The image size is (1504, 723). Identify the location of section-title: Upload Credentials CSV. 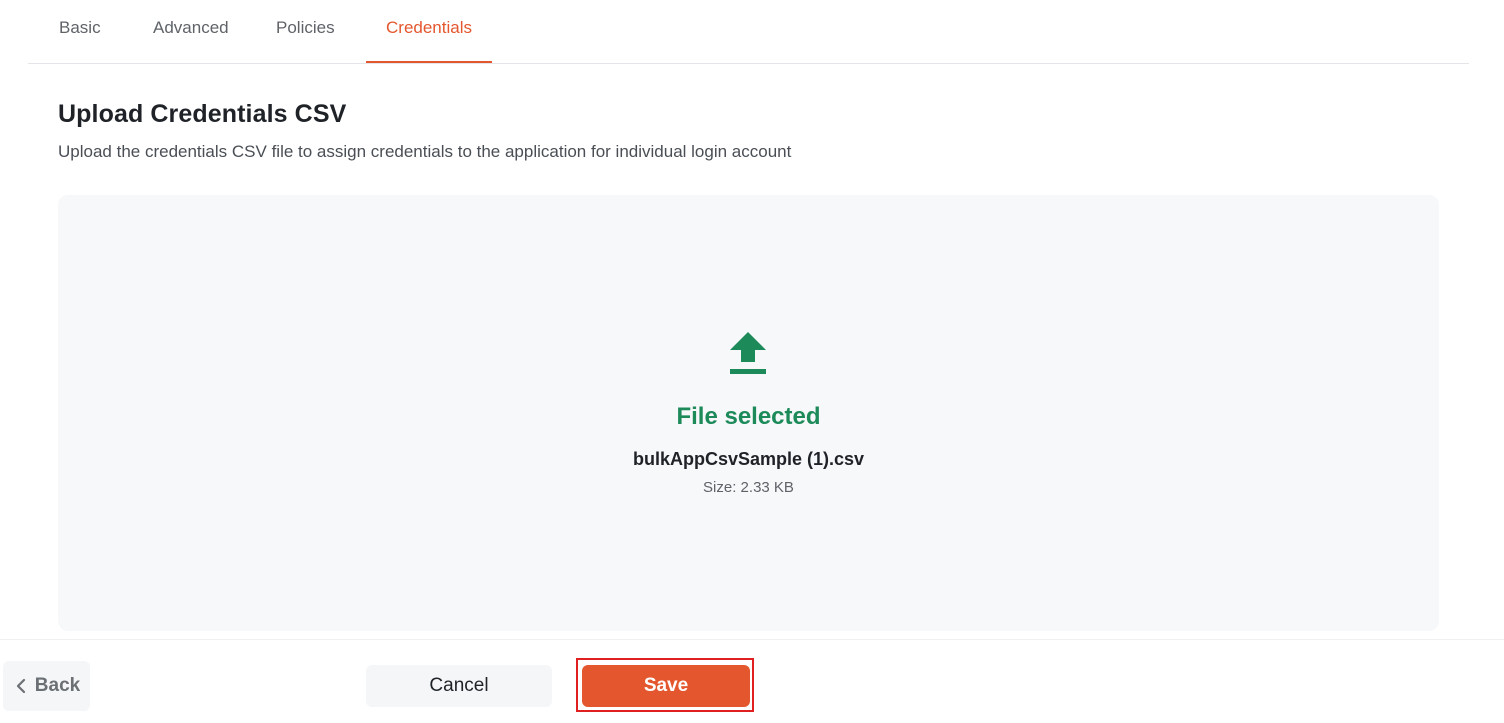
(202, 114).